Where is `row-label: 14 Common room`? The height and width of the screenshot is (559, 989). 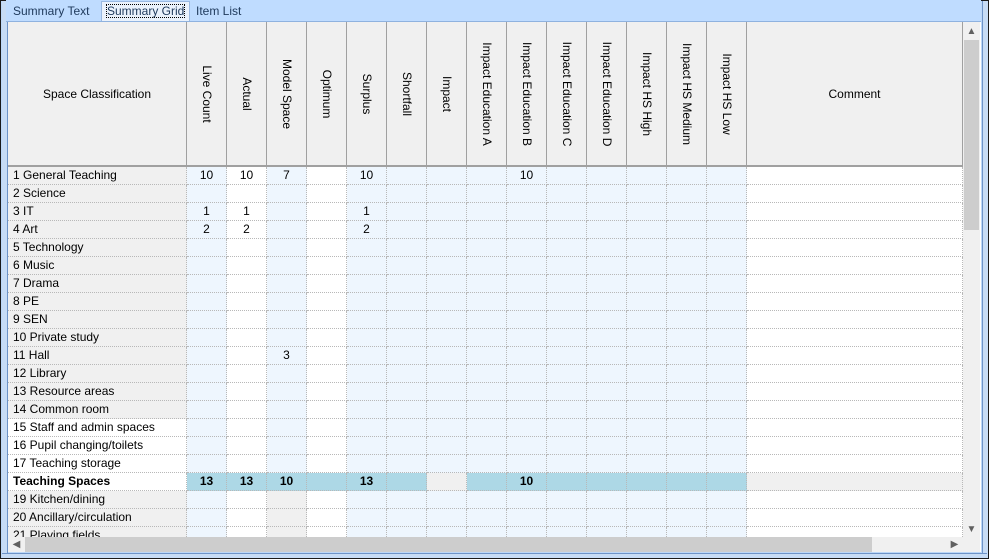
row-label: 14 Common room is located at coordinates (97, 410).